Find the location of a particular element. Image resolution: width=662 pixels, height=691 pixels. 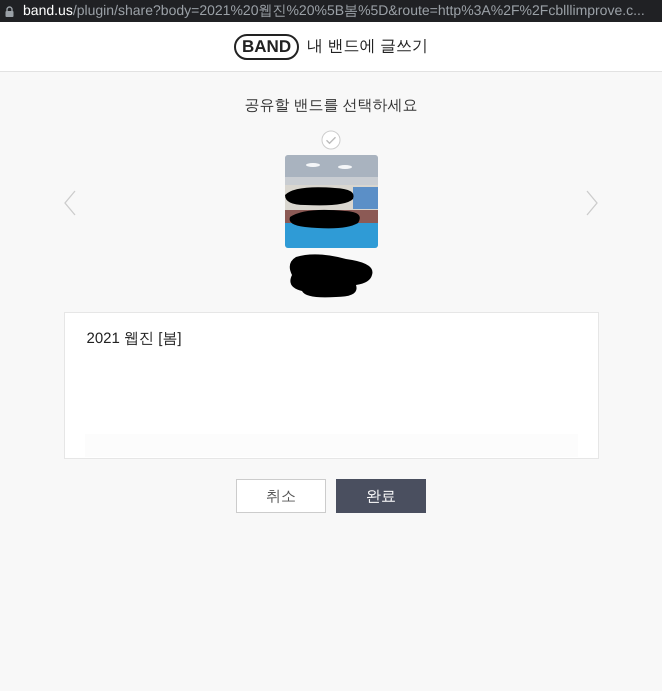

prompt-text: 공유할 밴드를 선택하세요 is located at coordinates (331, 105).